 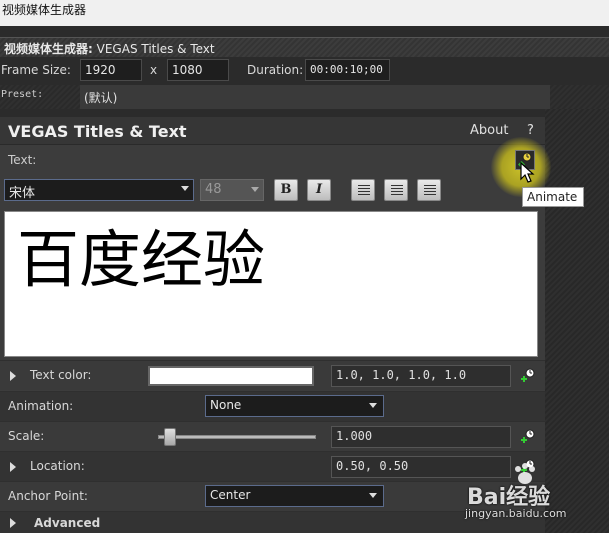 I want to click on text-color-label: Text color:, so click(x=61, y=375).